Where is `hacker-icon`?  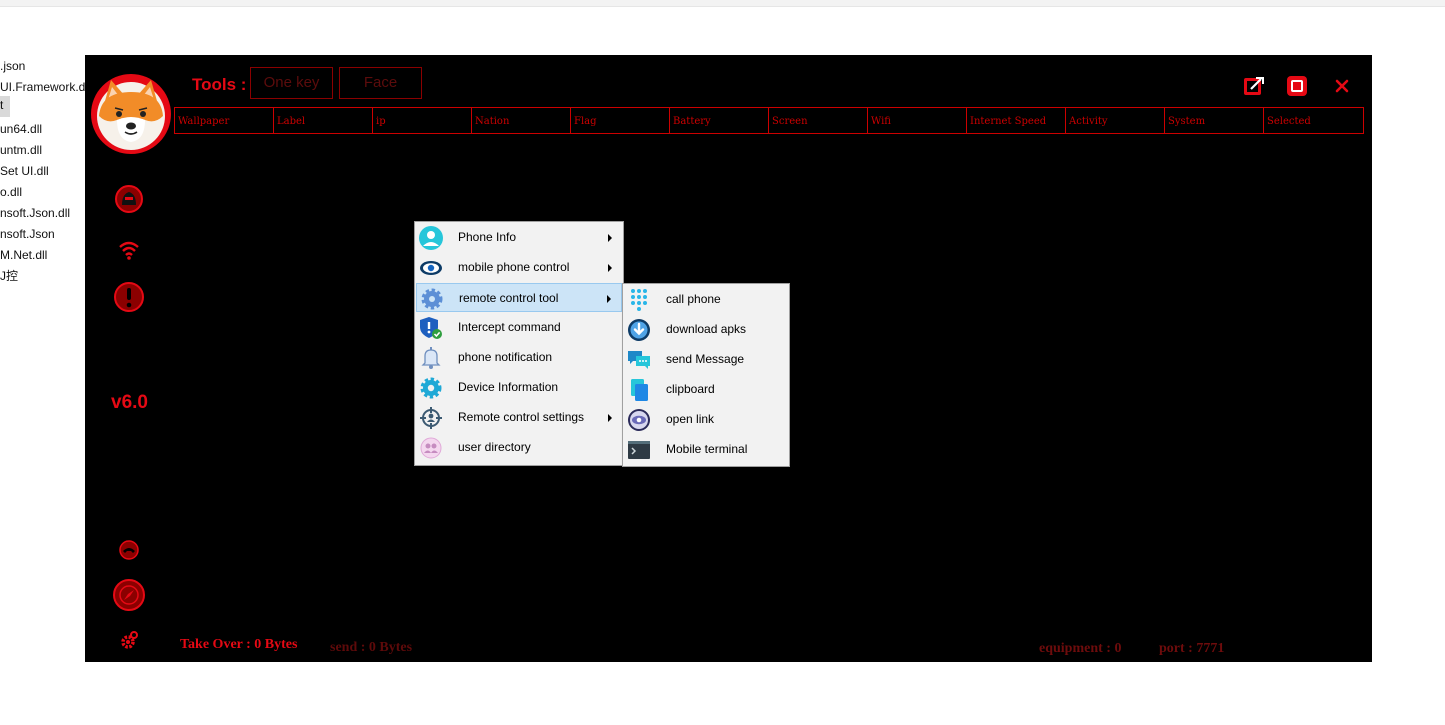
hacker-icon is located at coordinates (129, 199).